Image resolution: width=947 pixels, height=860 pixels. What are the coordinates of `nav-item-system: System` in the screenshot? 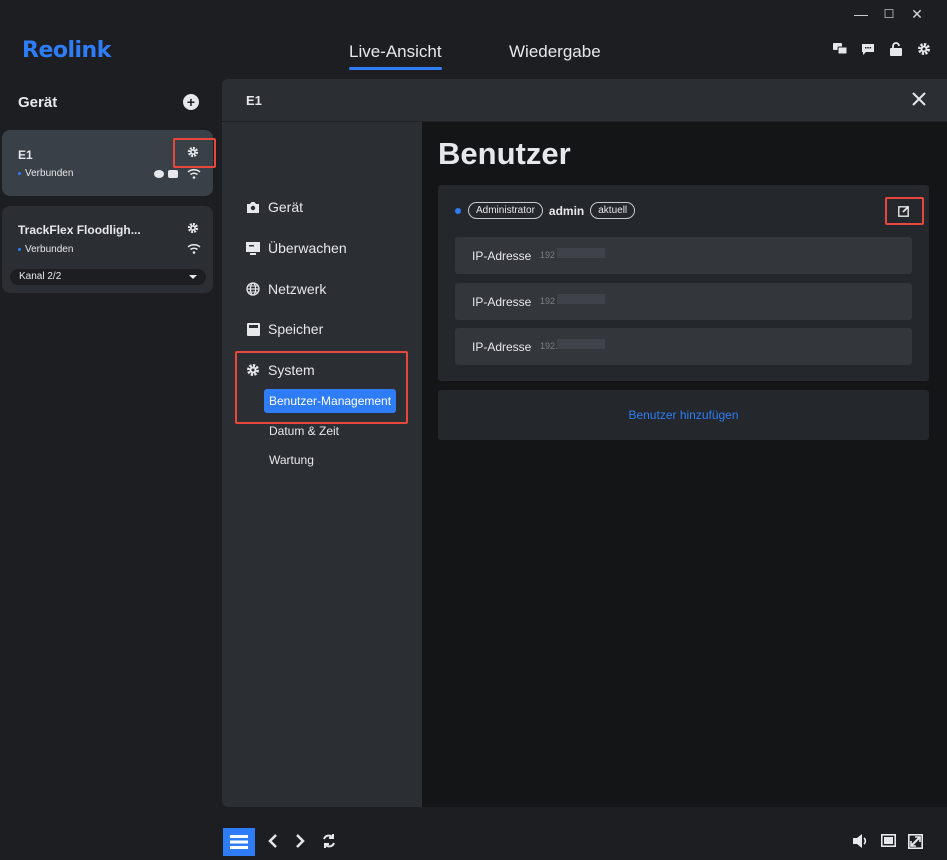 It's located at (280, 370).